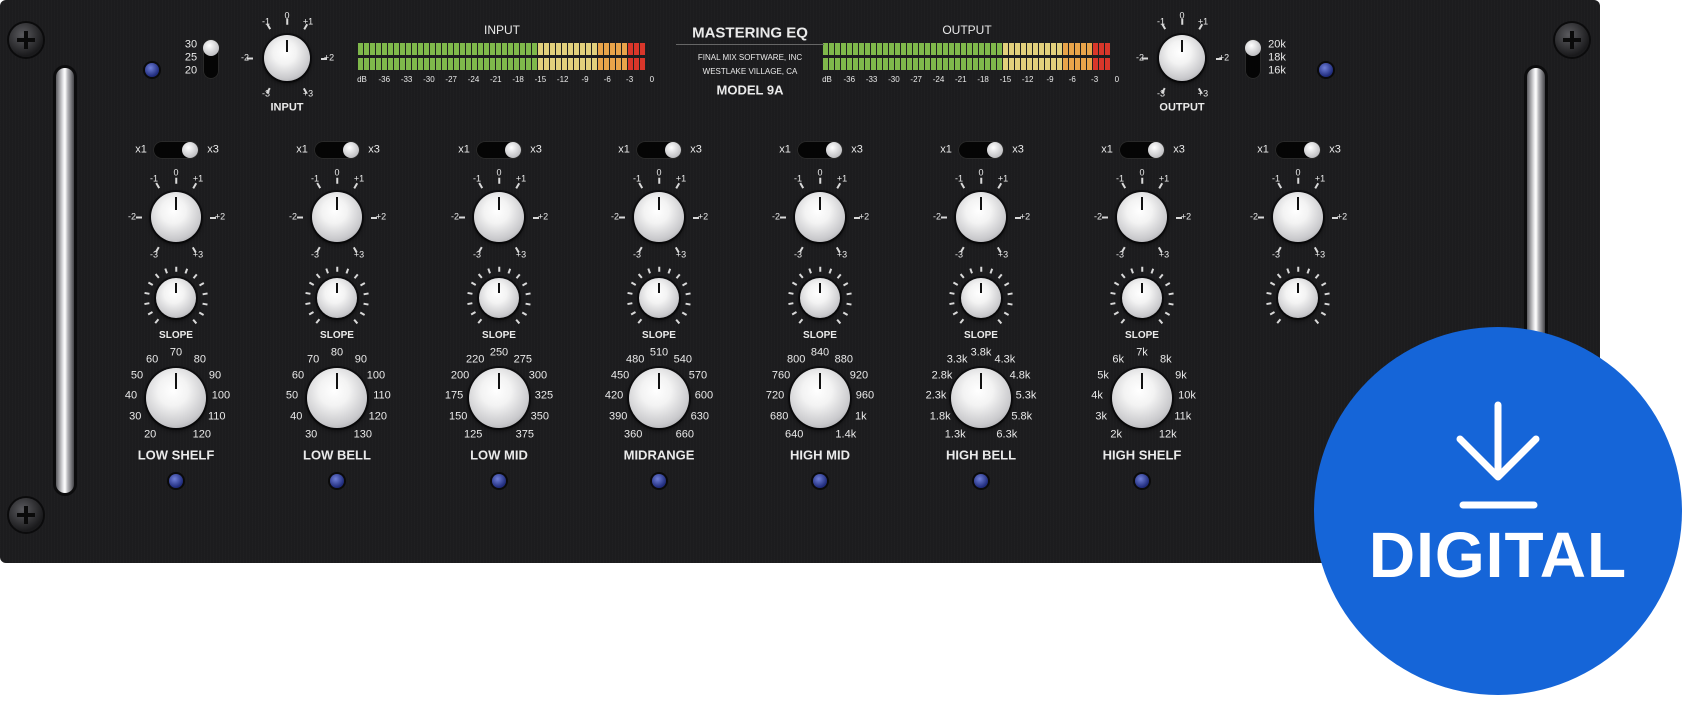 This screenshot has height=709, width=1700. Describe the element at coordinates (860, 416) in the screenshot. I see `high-mid-frequency-label: 1k` at that location.